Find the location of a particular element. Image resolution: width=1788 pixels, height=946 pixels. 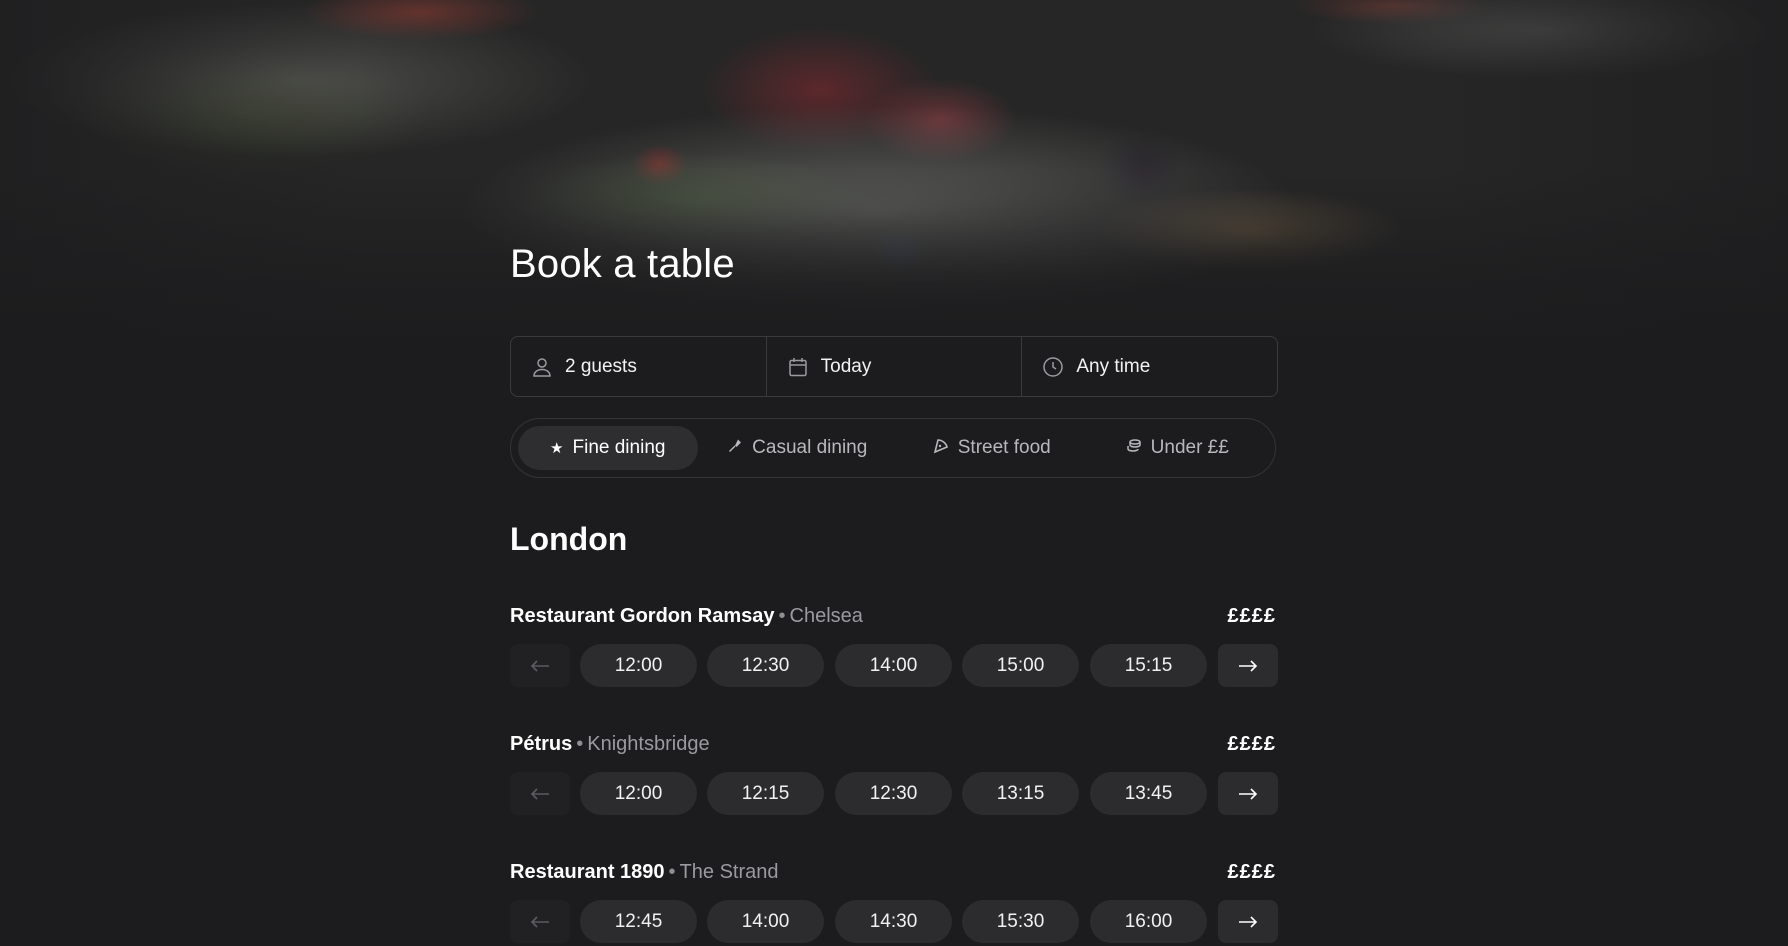

time-slots: 12:00 12:15 12:30 13:15 13:45 is located at coordinates (894, 793).